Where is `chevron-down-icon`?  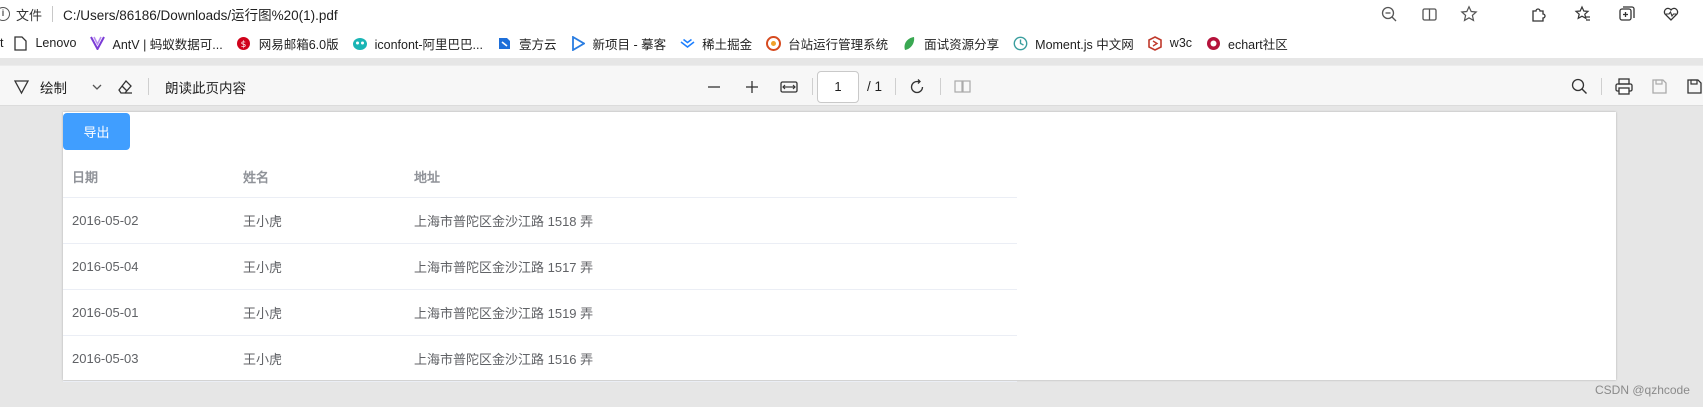 chevron-down-icon is located at coordinates (97, 87).